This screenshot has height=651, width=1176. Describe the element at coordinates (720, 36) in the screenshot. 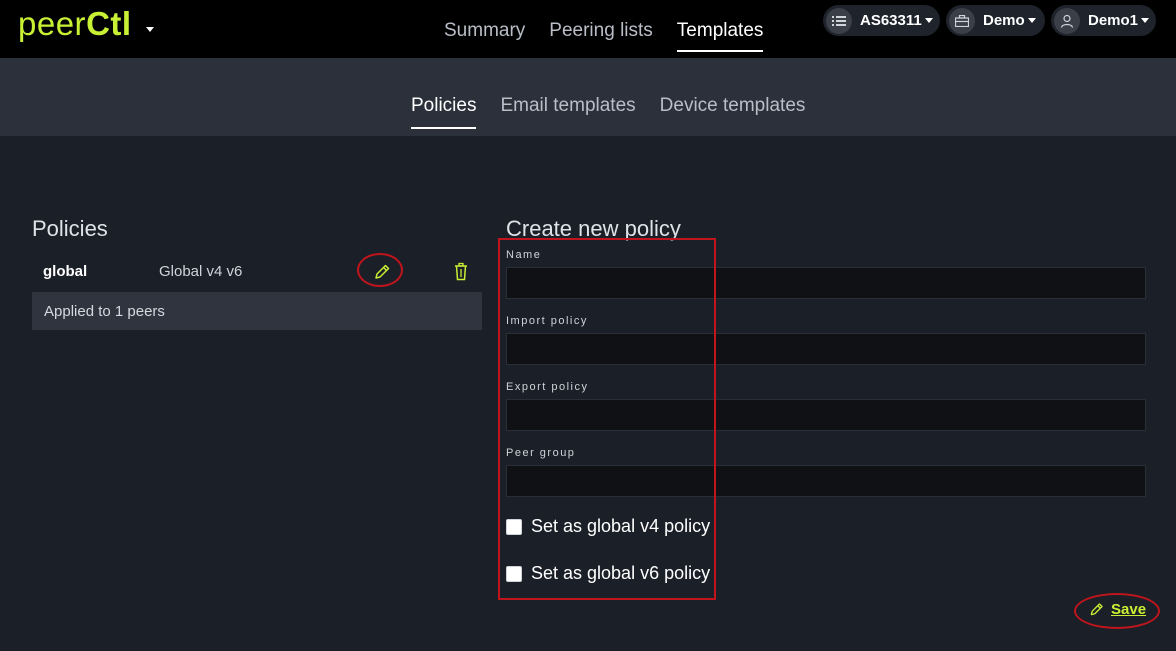

I see `tab-templates: Templates` at that location.